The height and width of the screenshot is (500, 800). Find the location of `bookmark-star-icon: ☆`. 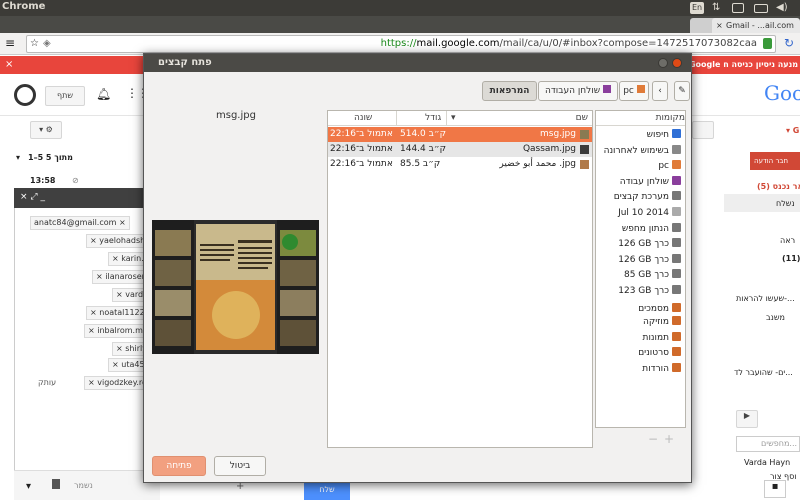

bookmark-star-icon: ☆ is located at coordinates (34, 44).